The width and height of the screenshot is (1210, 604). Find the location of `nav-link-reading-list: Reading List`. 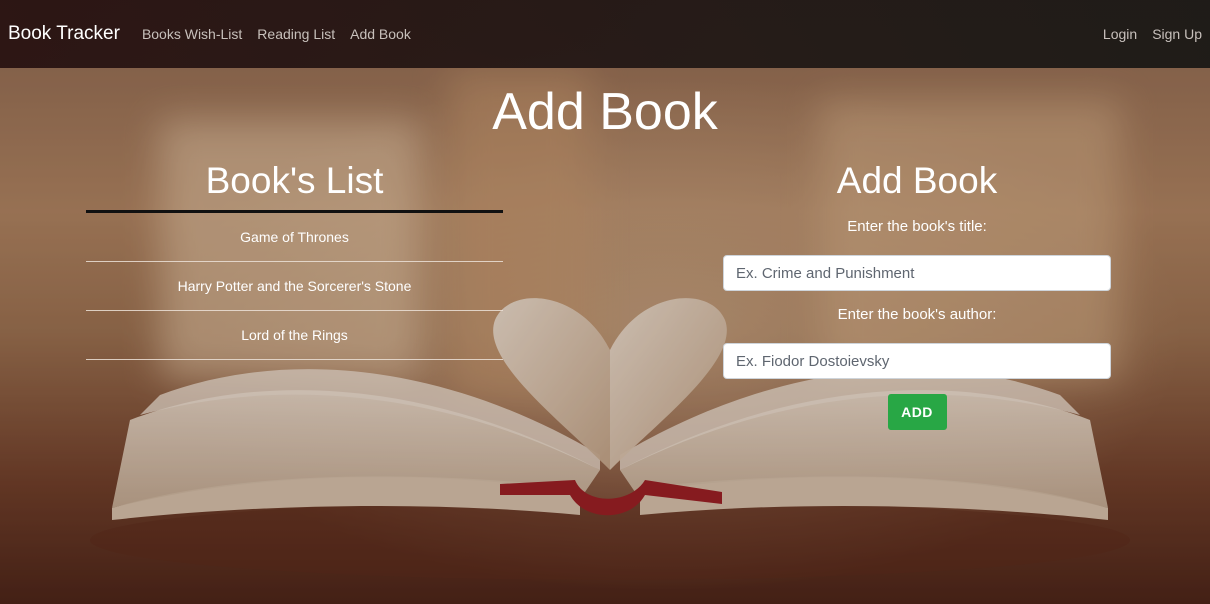

nav-link-reading-list: Reading List is located at coordinates (296, 34).